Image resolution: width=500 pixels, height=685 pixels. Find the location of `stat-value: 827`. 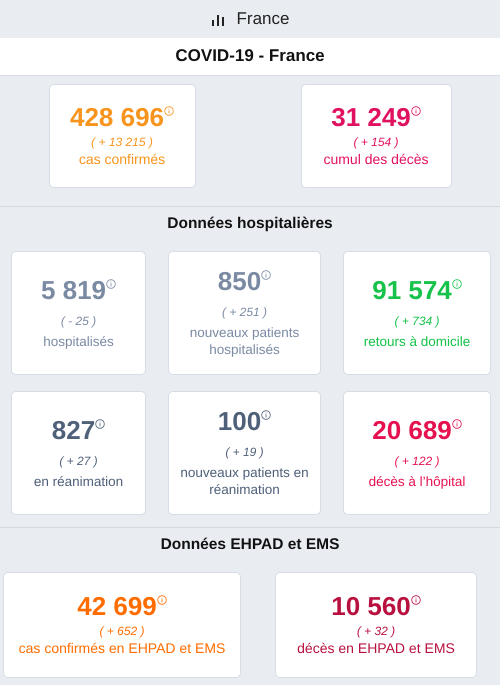

stat-value: 827 is located at coordinates (74, 431).